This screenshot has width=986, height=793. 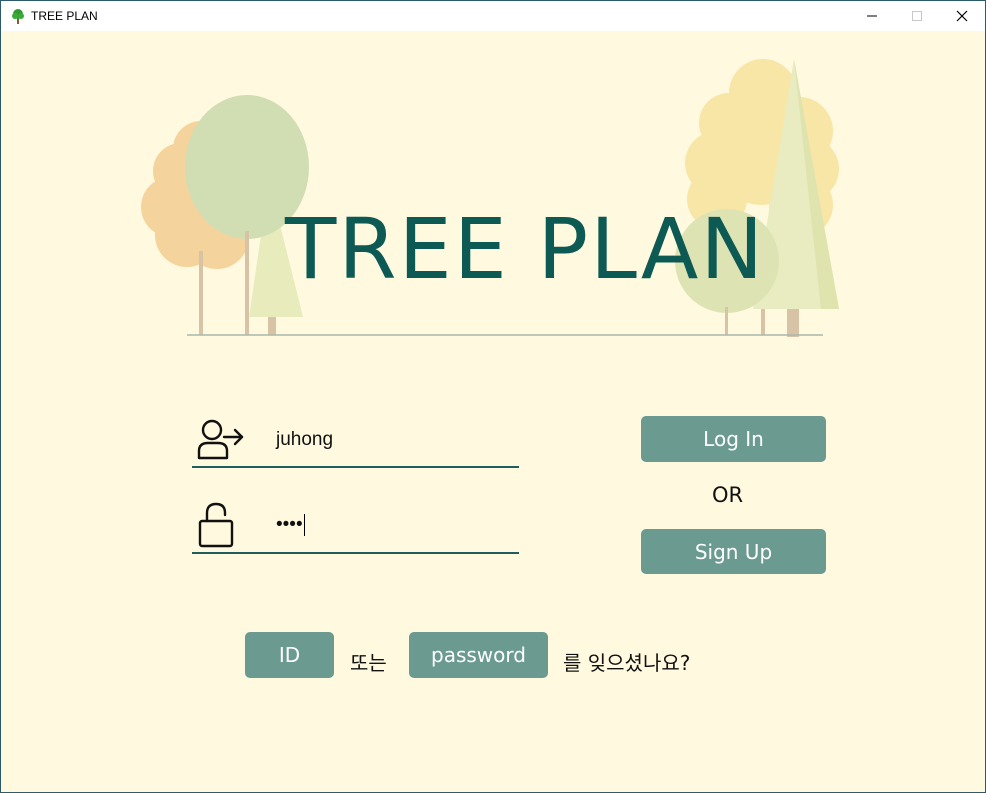 I want to click on minimize-icon, so click(x=872, y=16).